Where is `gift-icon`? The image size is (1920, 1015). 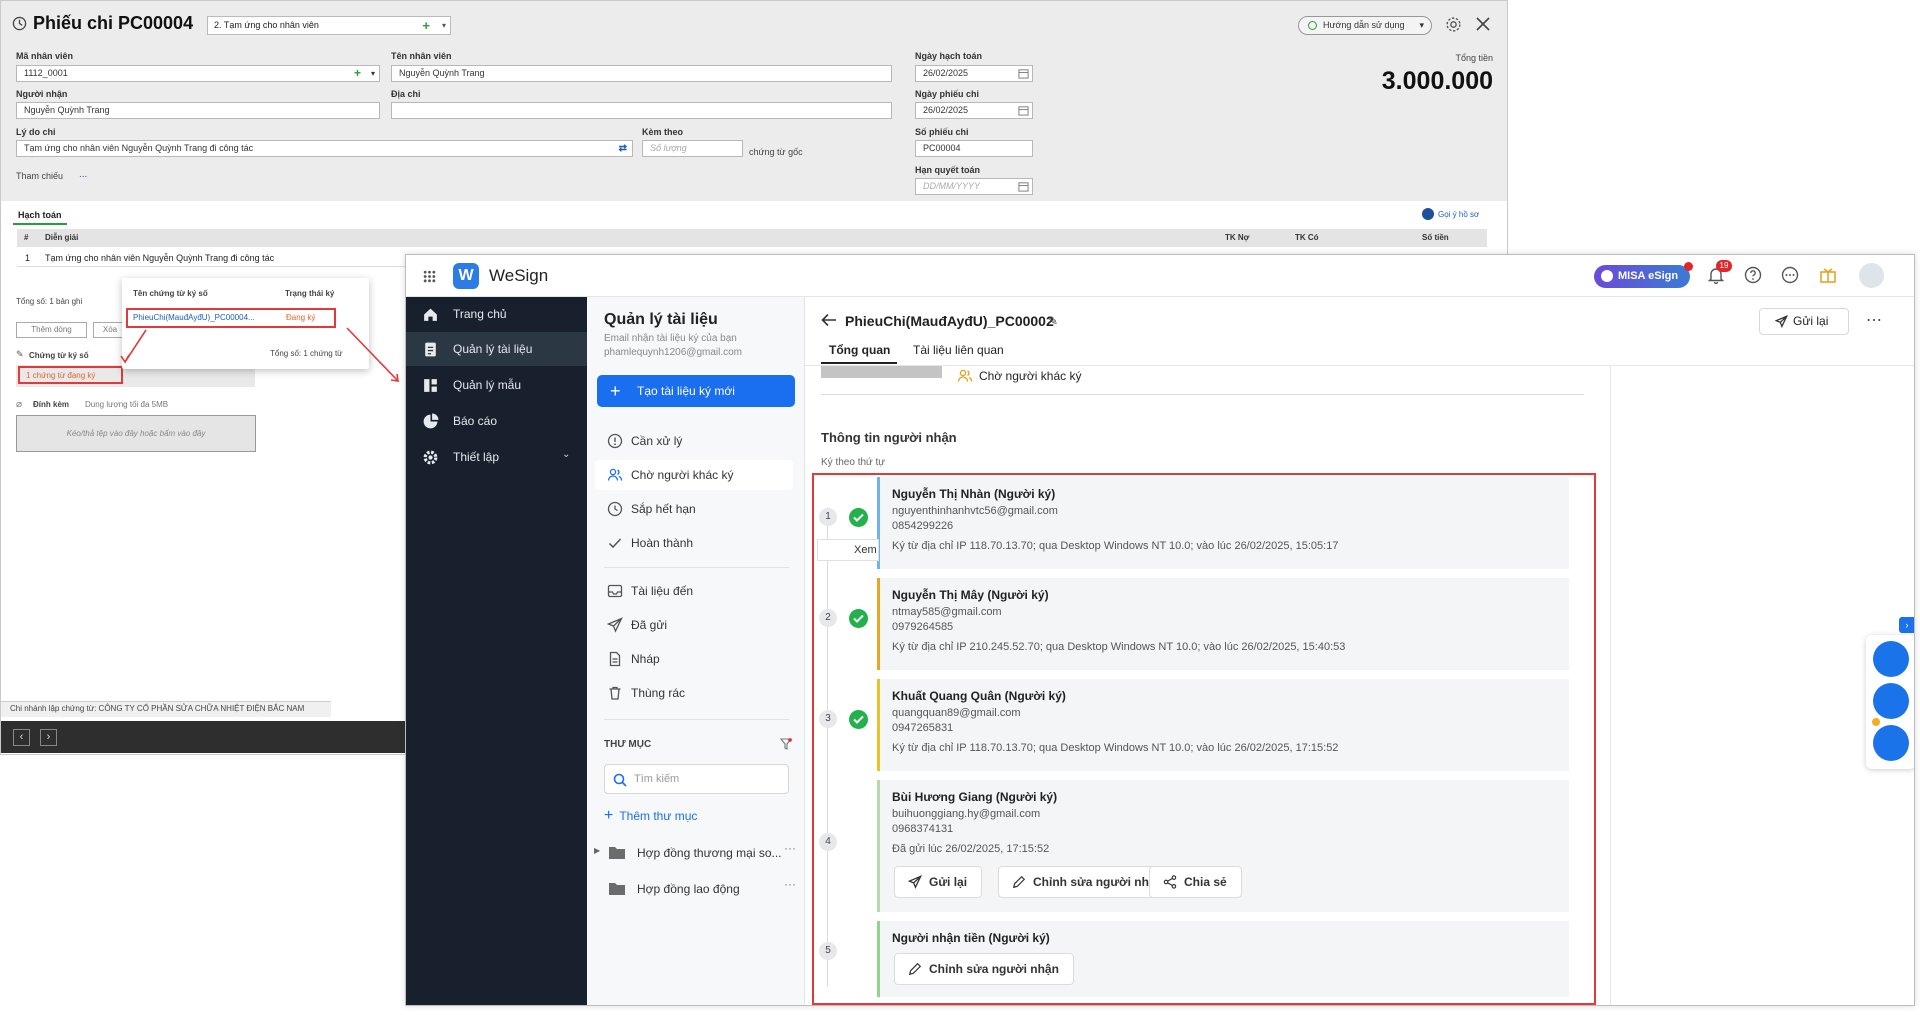 gift-icon is located at coordinates (1828, 274).